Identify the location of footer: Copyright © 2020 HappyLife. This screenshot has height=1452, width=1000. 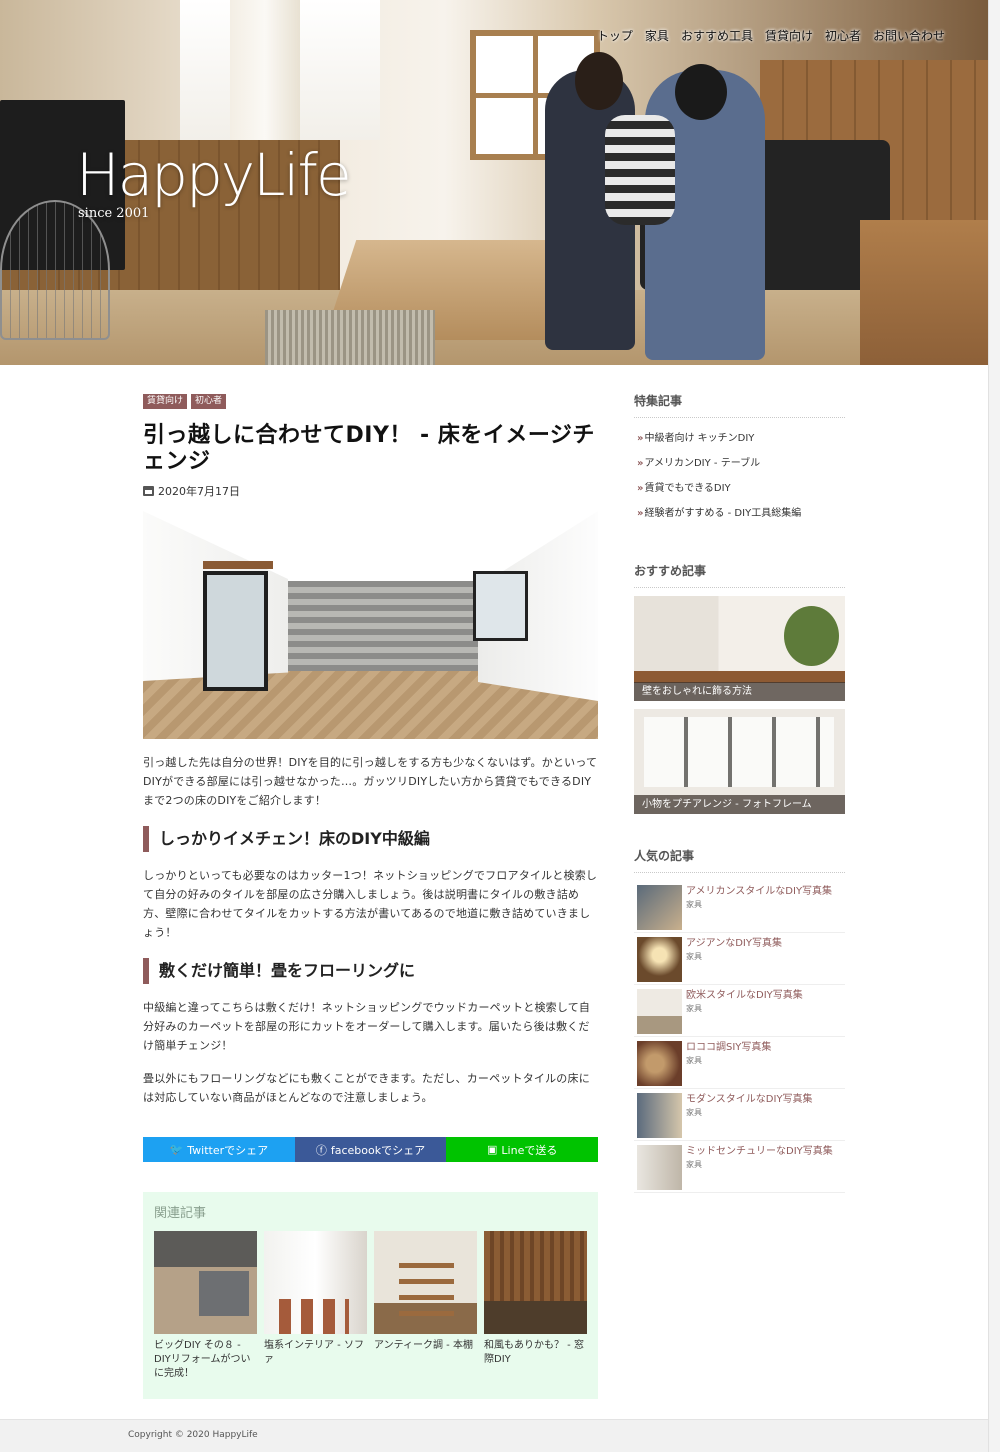
(494, 1435).